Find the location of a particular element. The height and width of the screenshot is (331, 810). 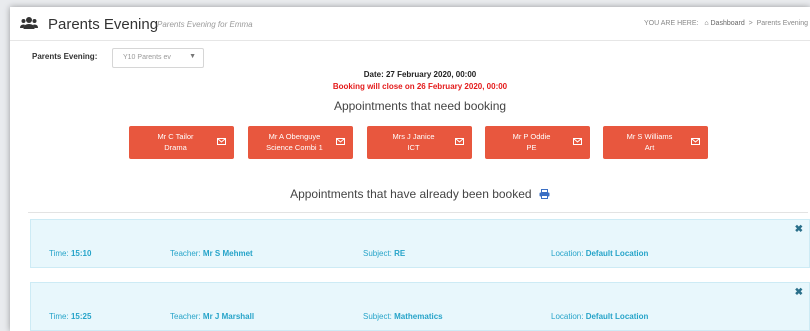

breadcrumb-dashboard-link: Dashboard is located at coordinates (728, 23).